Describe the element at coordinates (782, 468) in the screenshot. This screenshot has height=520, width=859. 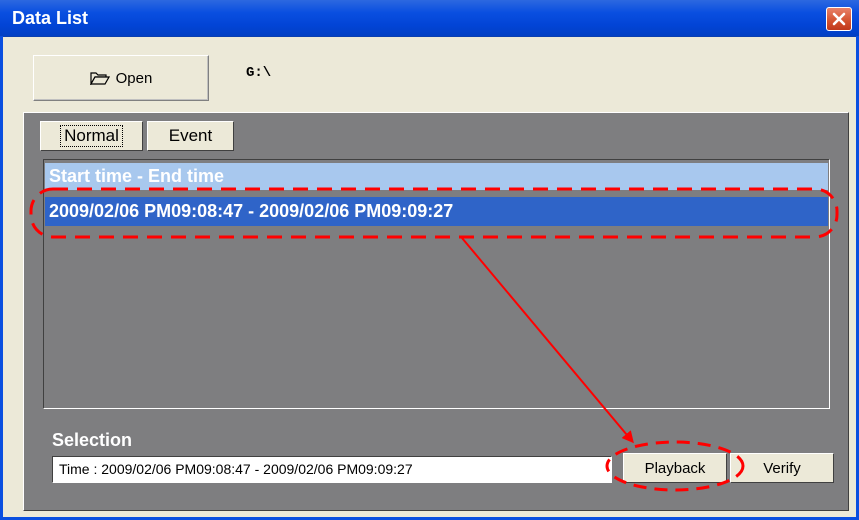
I see `verify-button: Verify` at that location.